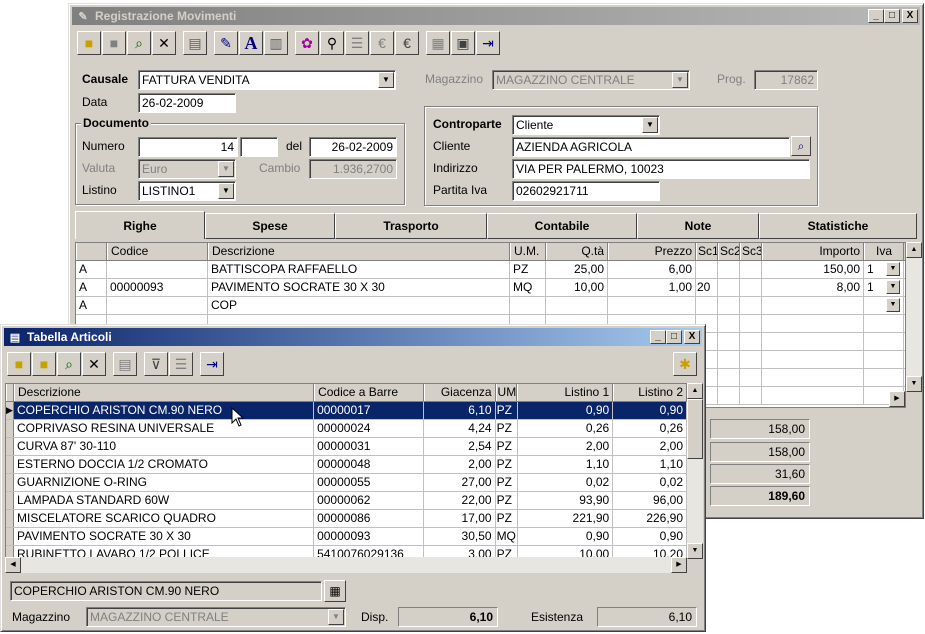 The image size is (925, 634). Describe the element at coordinates (801, 146) in the screenshot. I see `cliente-search-icon: ⌕` at that location.